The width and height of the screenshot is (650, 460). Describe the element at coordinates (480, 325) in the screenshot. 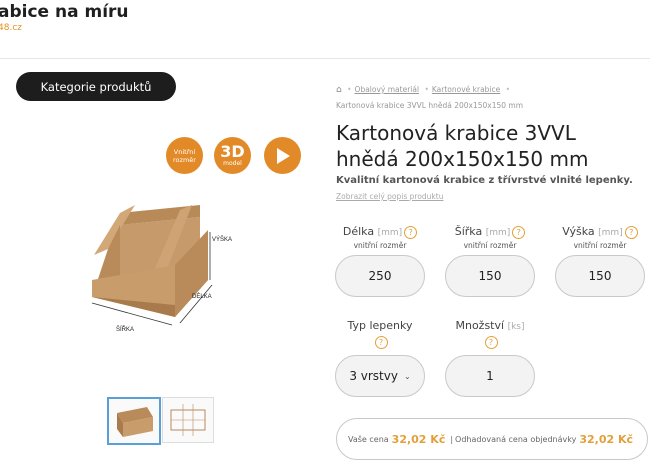

I see `quantity-label-text: Množství` at that location.